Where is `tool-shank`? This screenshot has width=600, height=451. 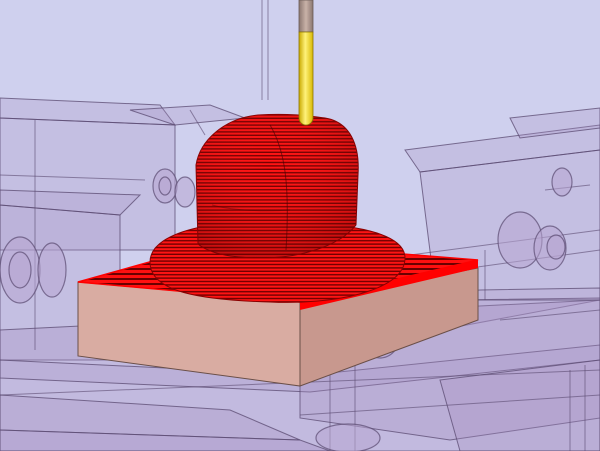
tool-shank is located at coordinates (306, 16).